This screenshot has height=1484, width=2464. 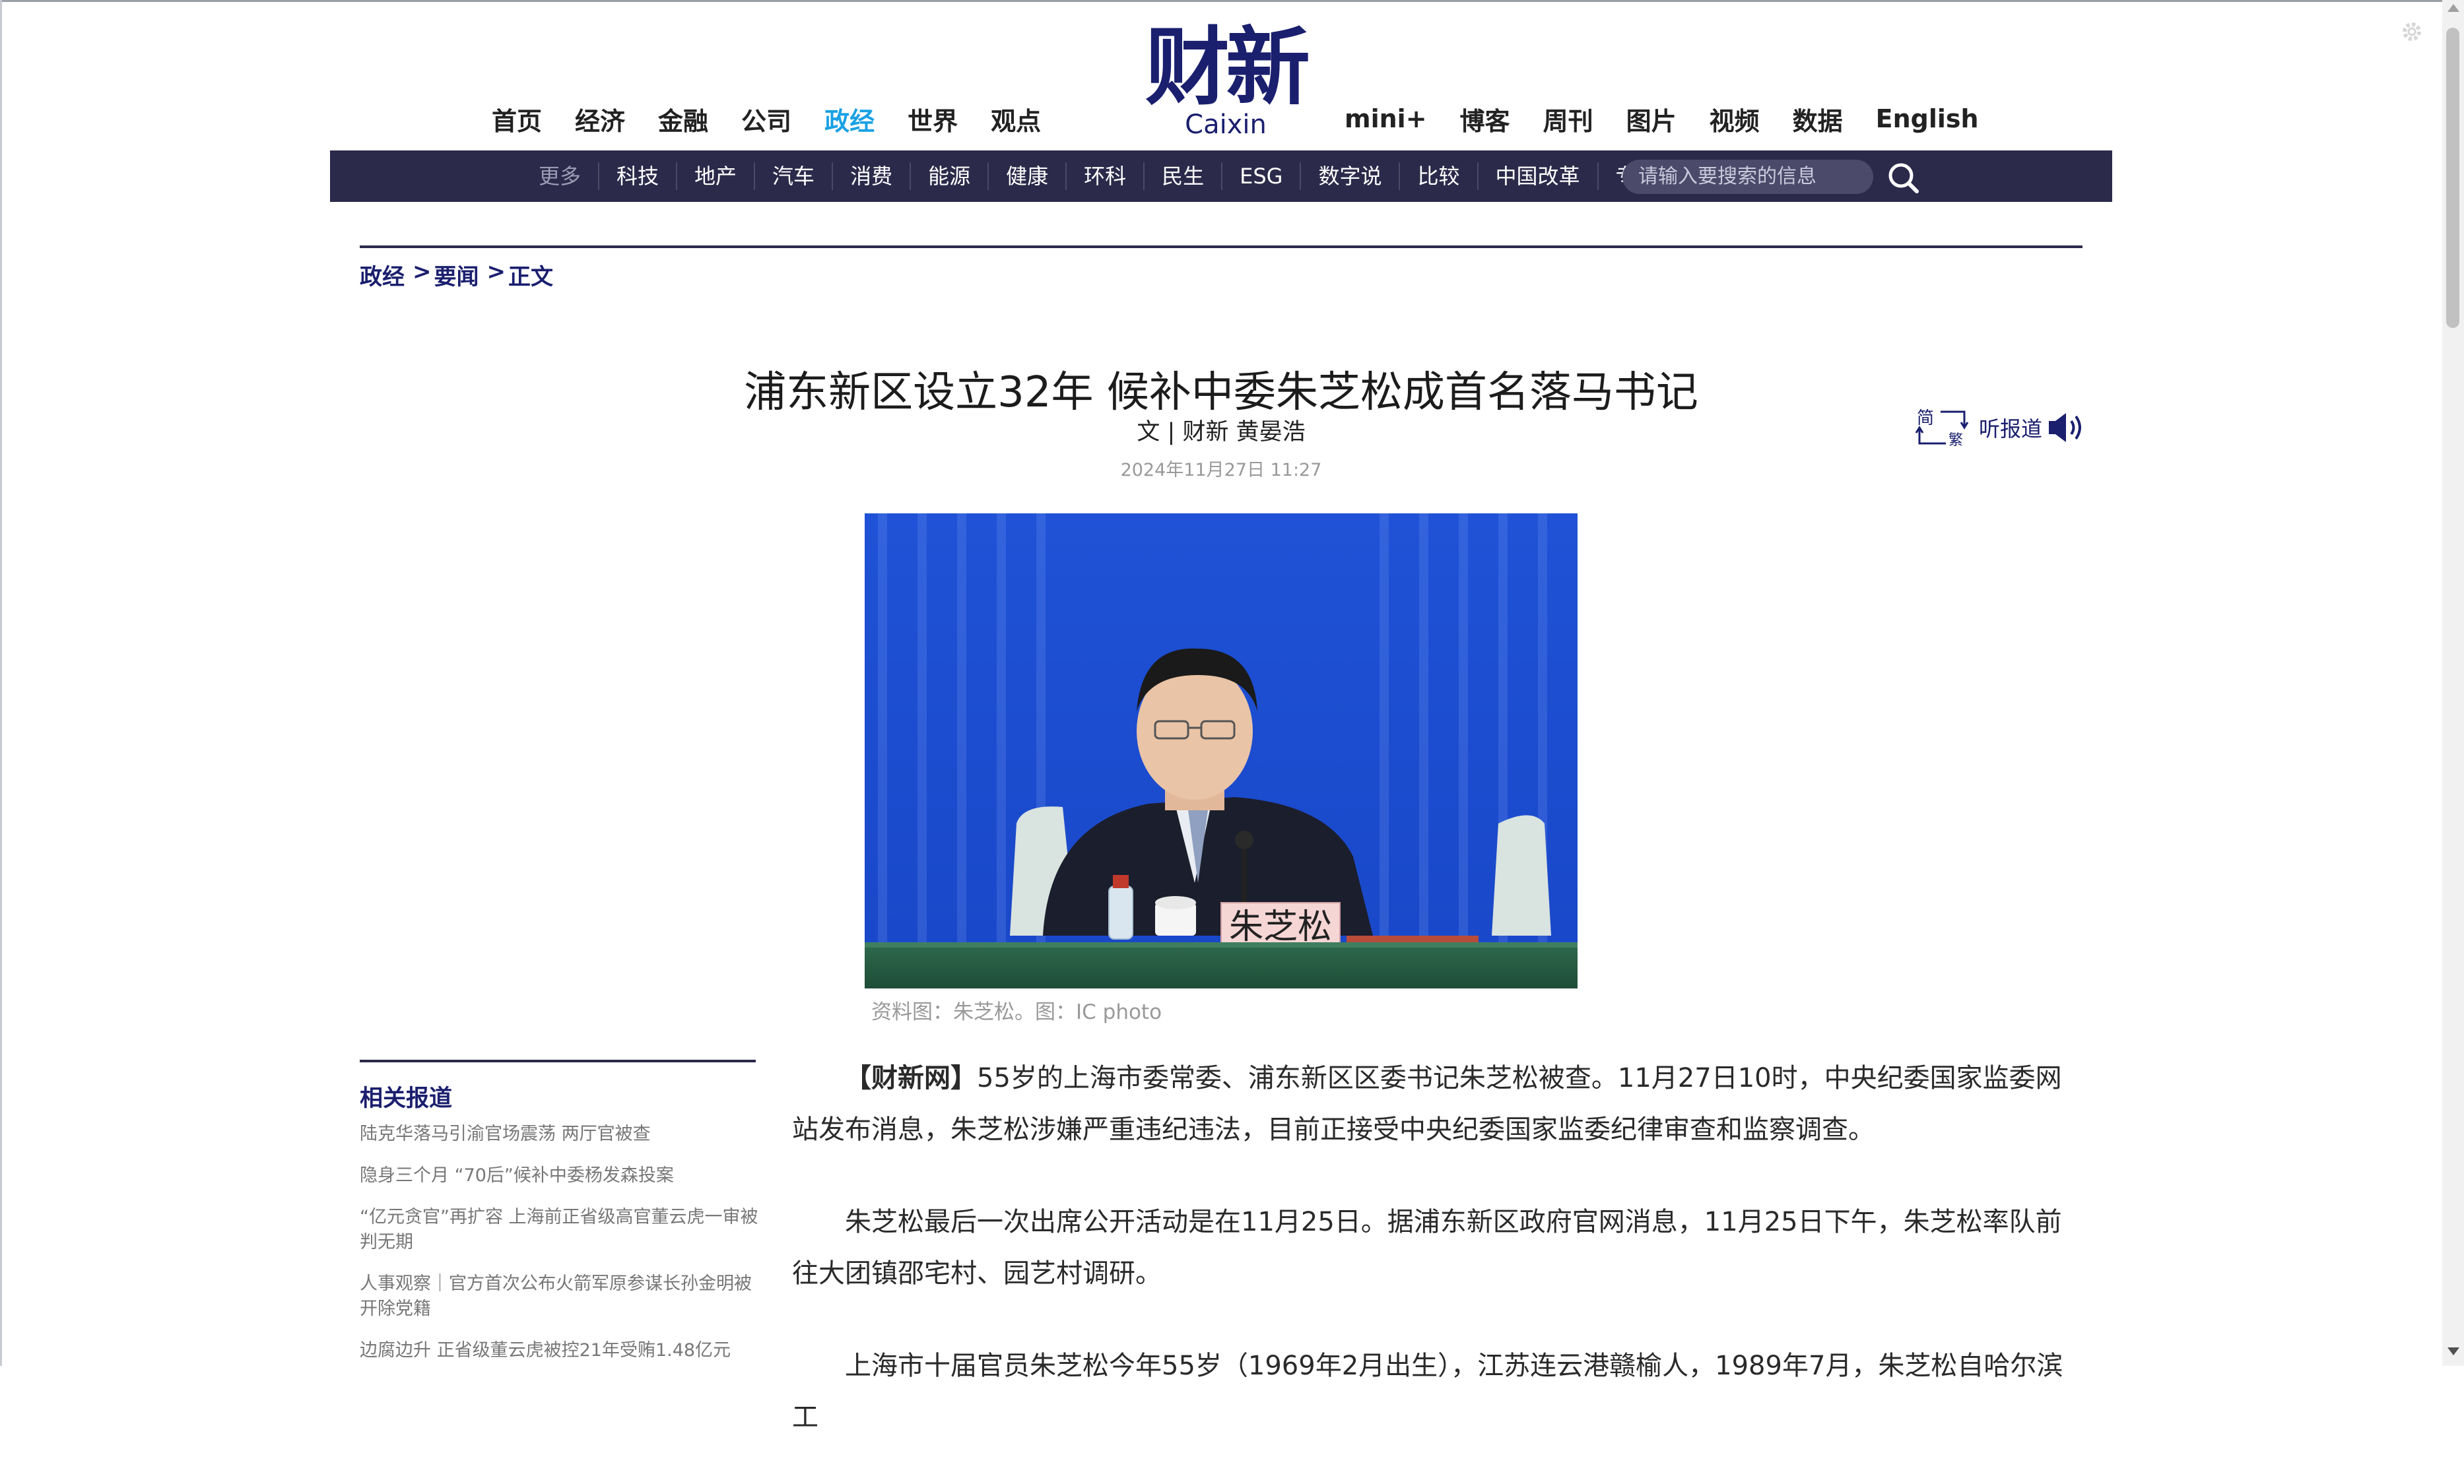 I want to click on article-lead-tag: 【财新网】, so click(x=911, y=1078).